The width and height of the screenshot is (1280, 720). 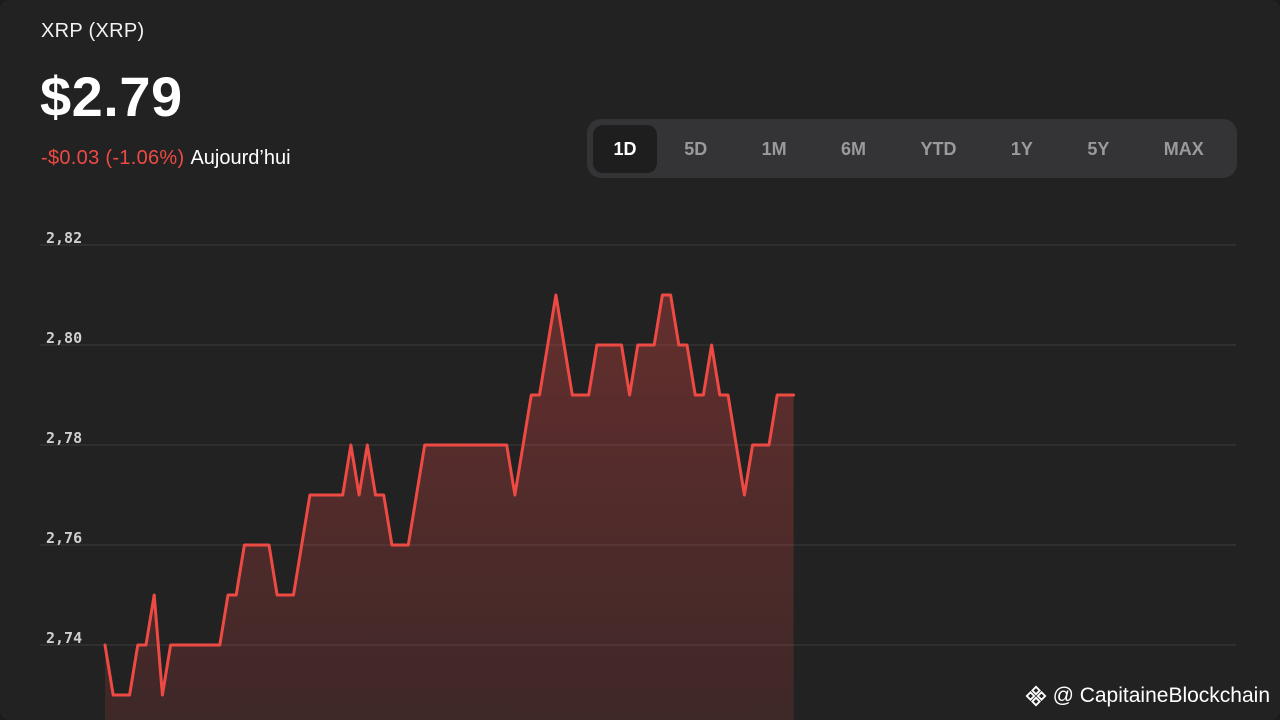 What do you see at coordinates (64, 538) in the screenshot?
I see `y-tick-label: 2,76` at bounding box center [64, 538].